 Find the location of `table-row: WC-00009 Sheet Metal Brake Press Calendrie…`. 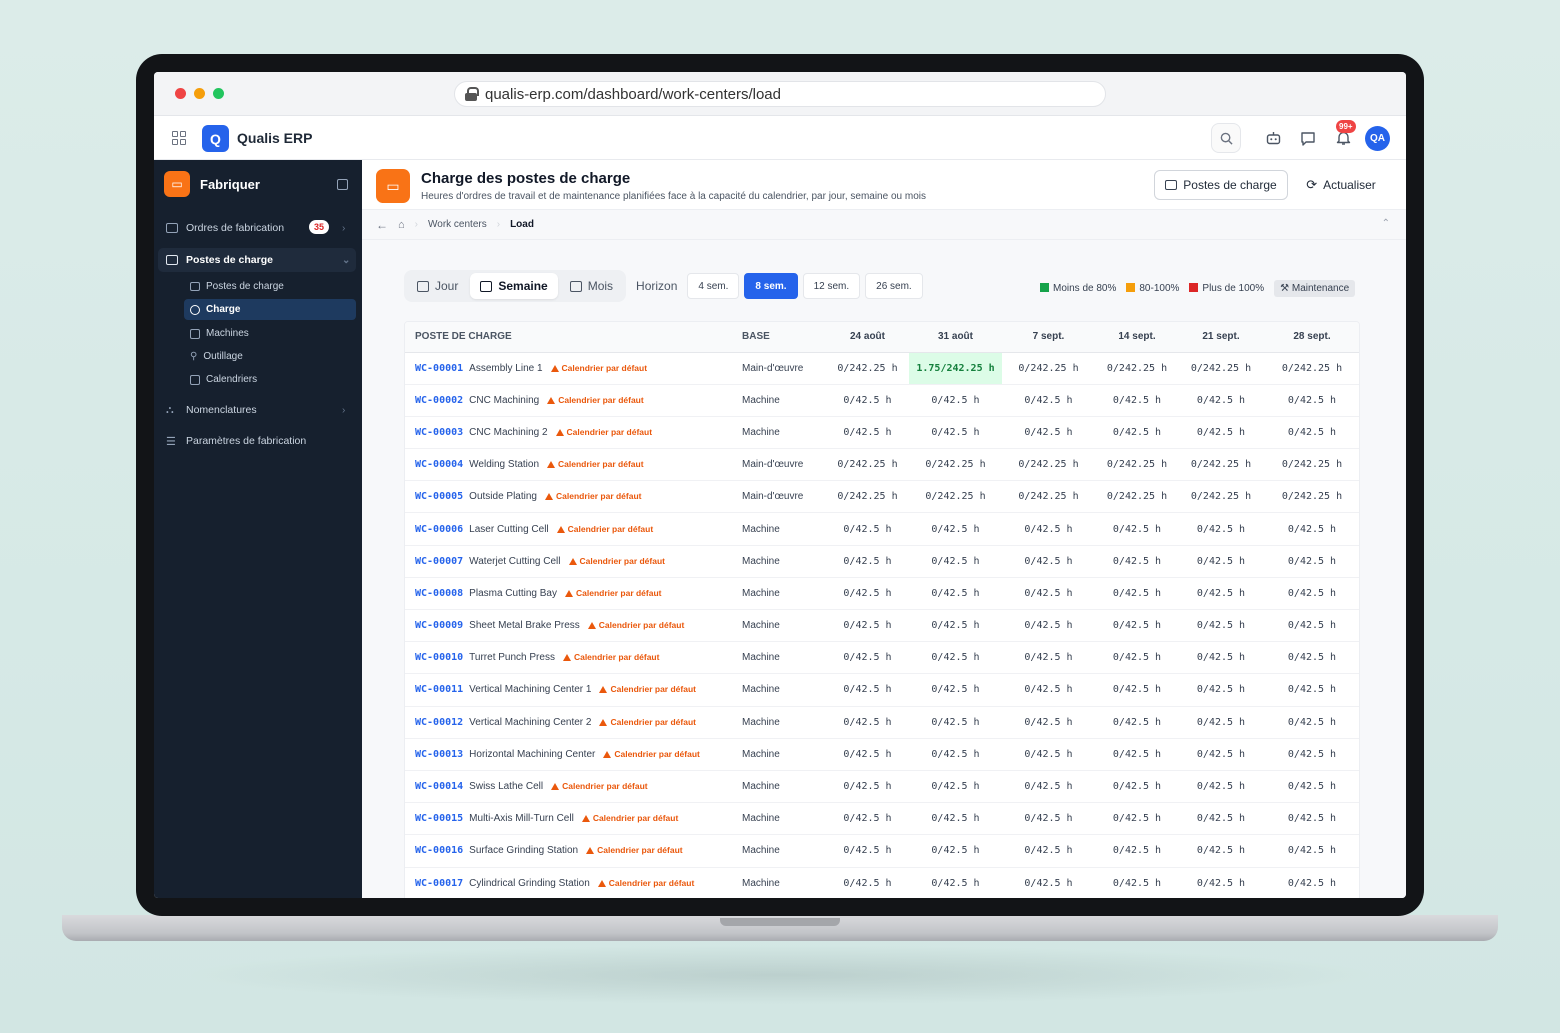

table-row: WC-00009 Sheet Metal Brake Press Calendrie… is located at coordinates (882, 626).